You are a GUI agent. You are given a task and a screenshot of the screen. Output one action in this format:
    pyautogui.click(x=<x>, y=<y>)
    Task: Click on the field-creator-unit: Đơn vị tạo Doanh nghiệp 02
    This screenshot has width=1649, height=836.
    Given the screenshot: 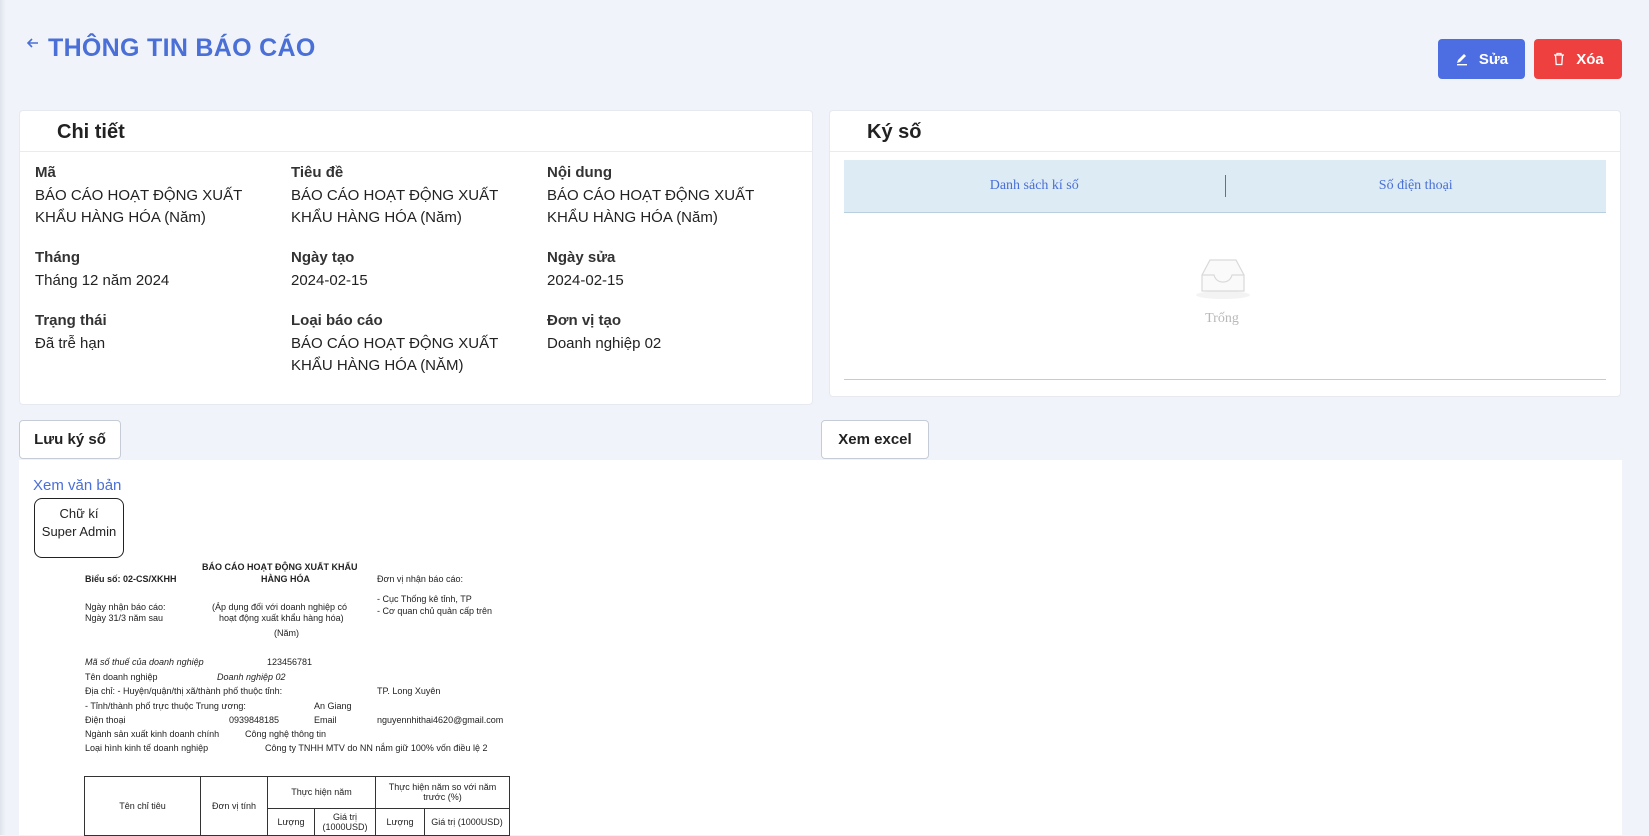 What is the action you would take?
    pyautogui.click(x=672, y=333)
    